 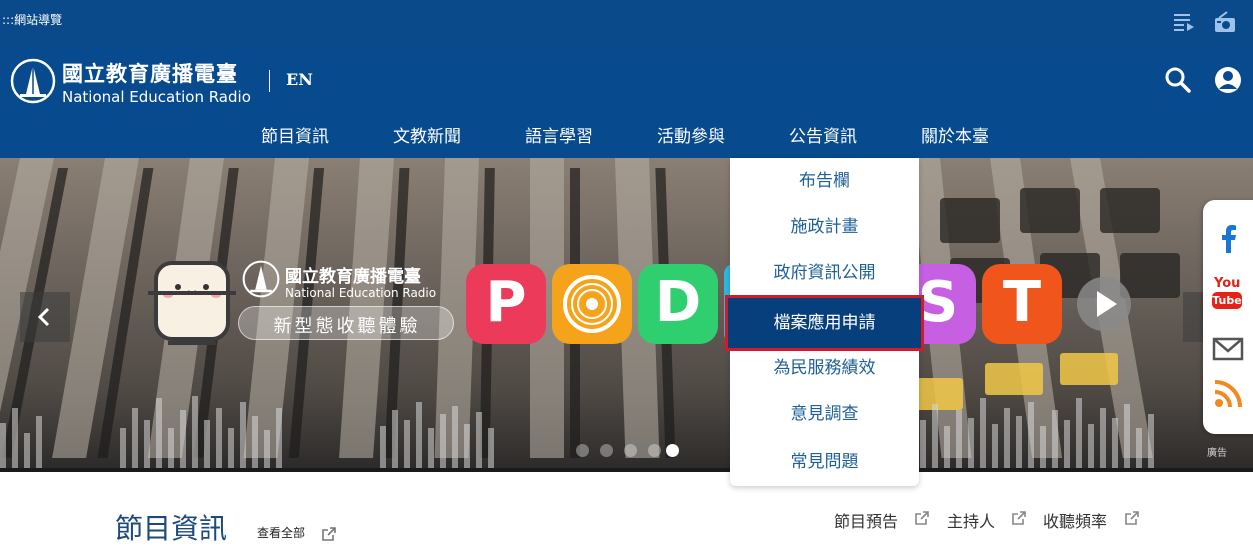 What do you see at coordinates (1225, 22) in the screenshot?
I see `radio-icon` at bounding box center [1225, 22].